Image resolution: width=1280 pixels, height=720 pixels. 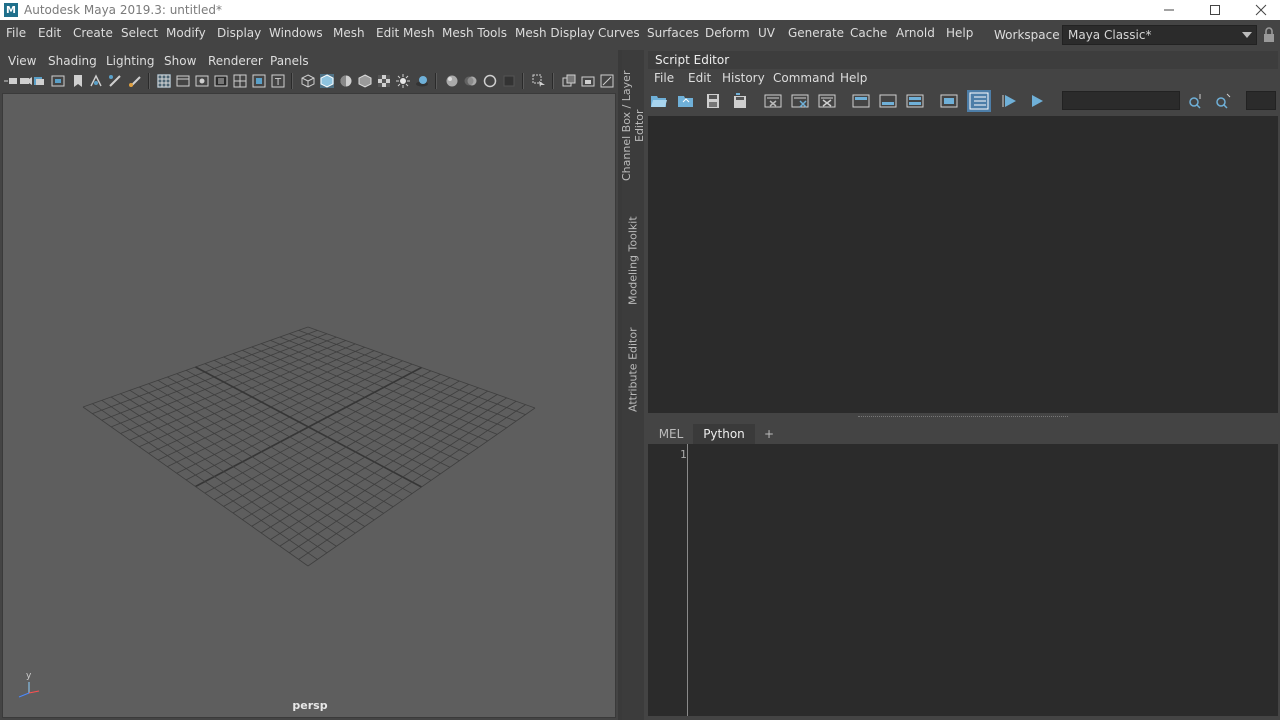 What do you see at coordinates (308, 81) in the screenshot?
I see `wireframe-icon` at bounding box center [308, 81].